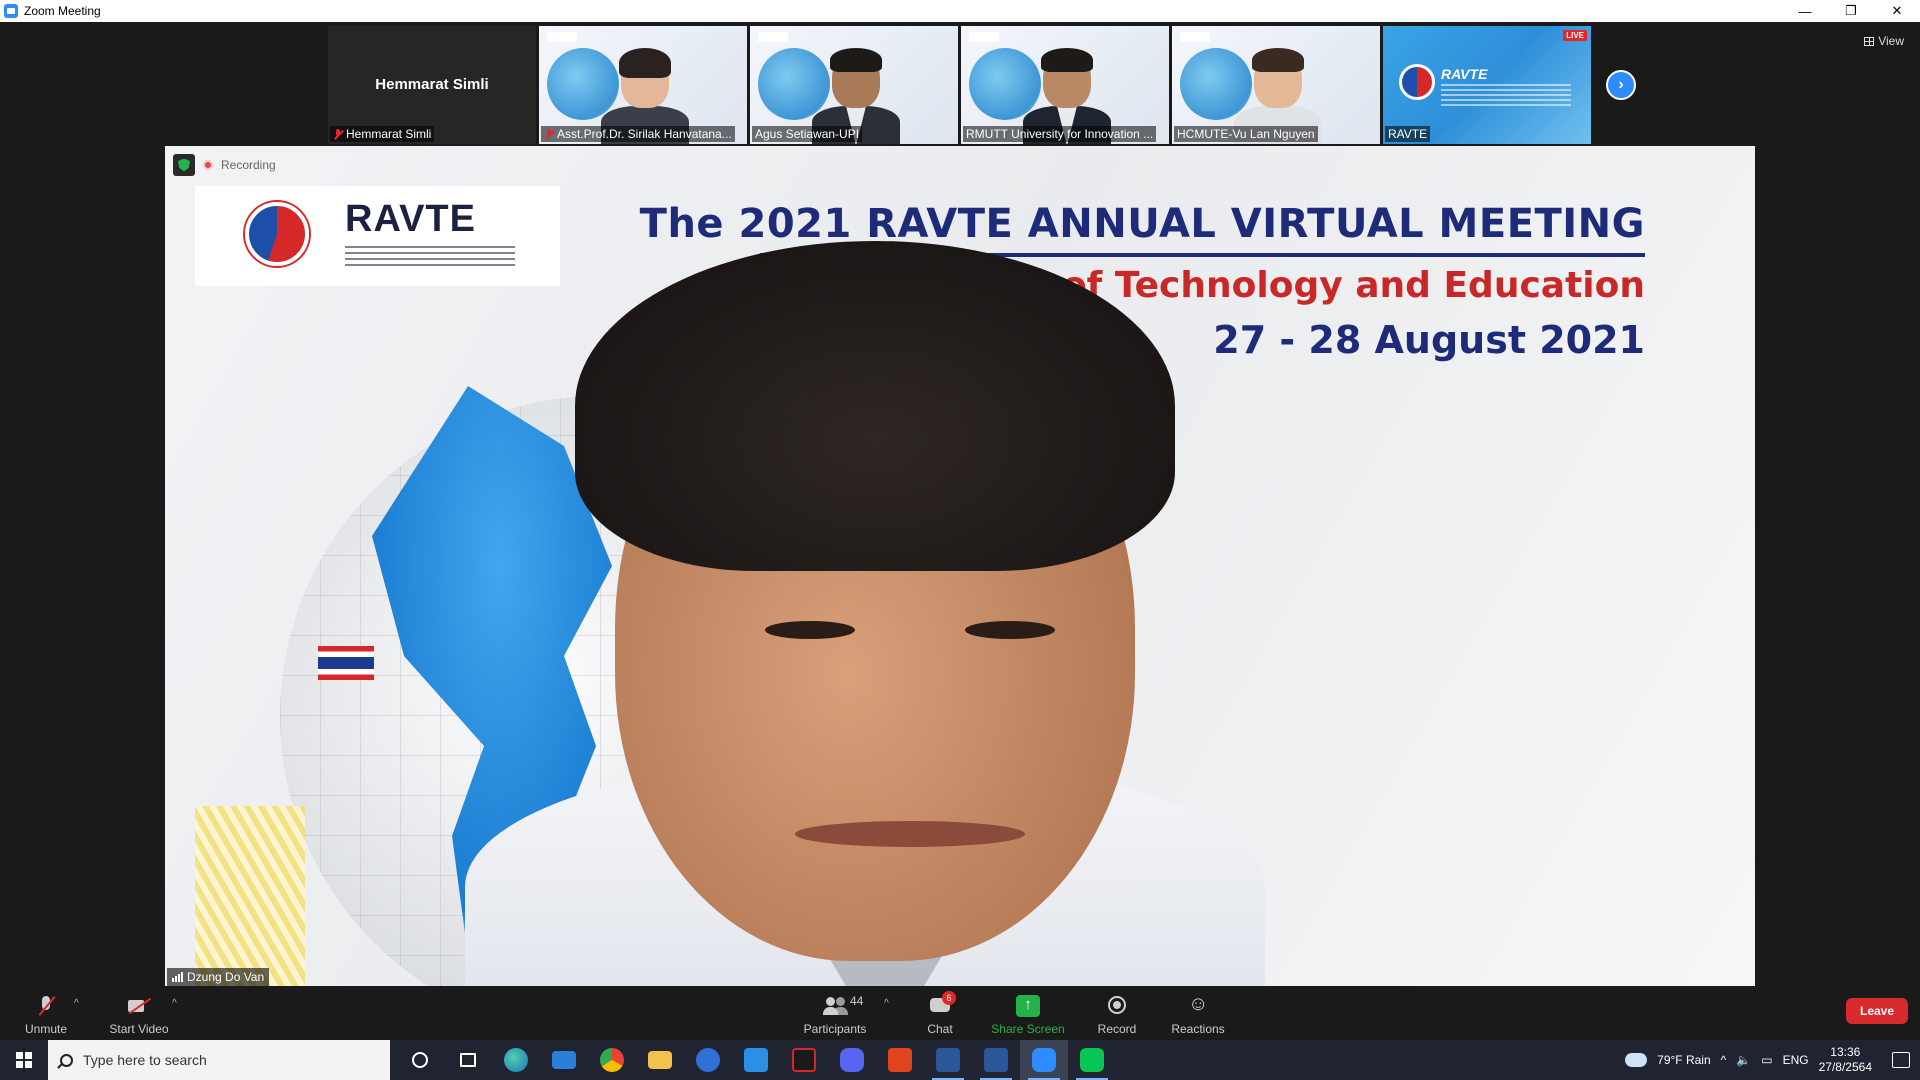  I want to click on taskbar-app-edge, so click(516, 1060).